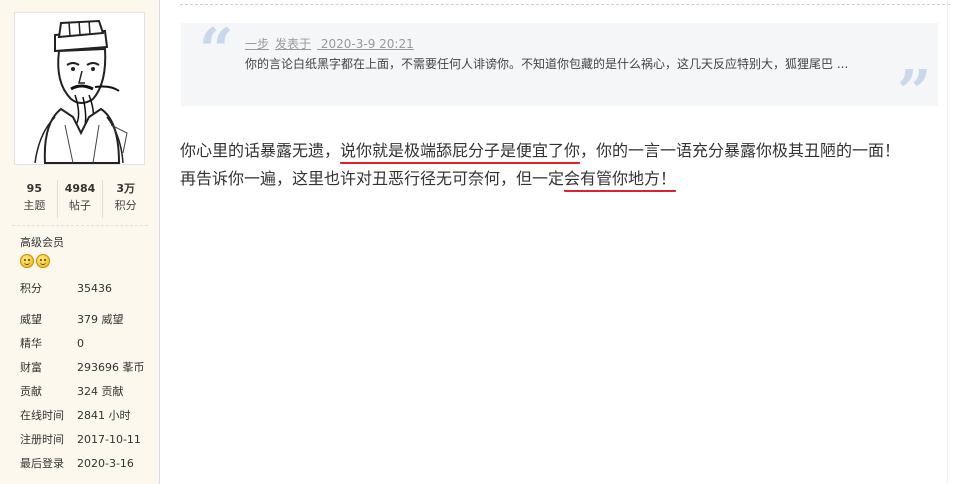  What do you see at coordinates (620, 180) in the screenshot?
I see `underlined-text: 会有管你地方！` at bounding box center [620, 180].